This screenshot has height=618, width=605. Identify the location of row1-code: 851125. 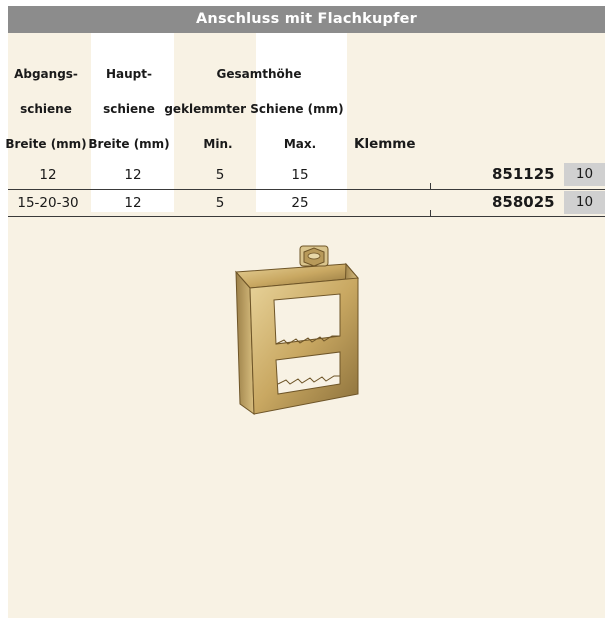
(523, 174).